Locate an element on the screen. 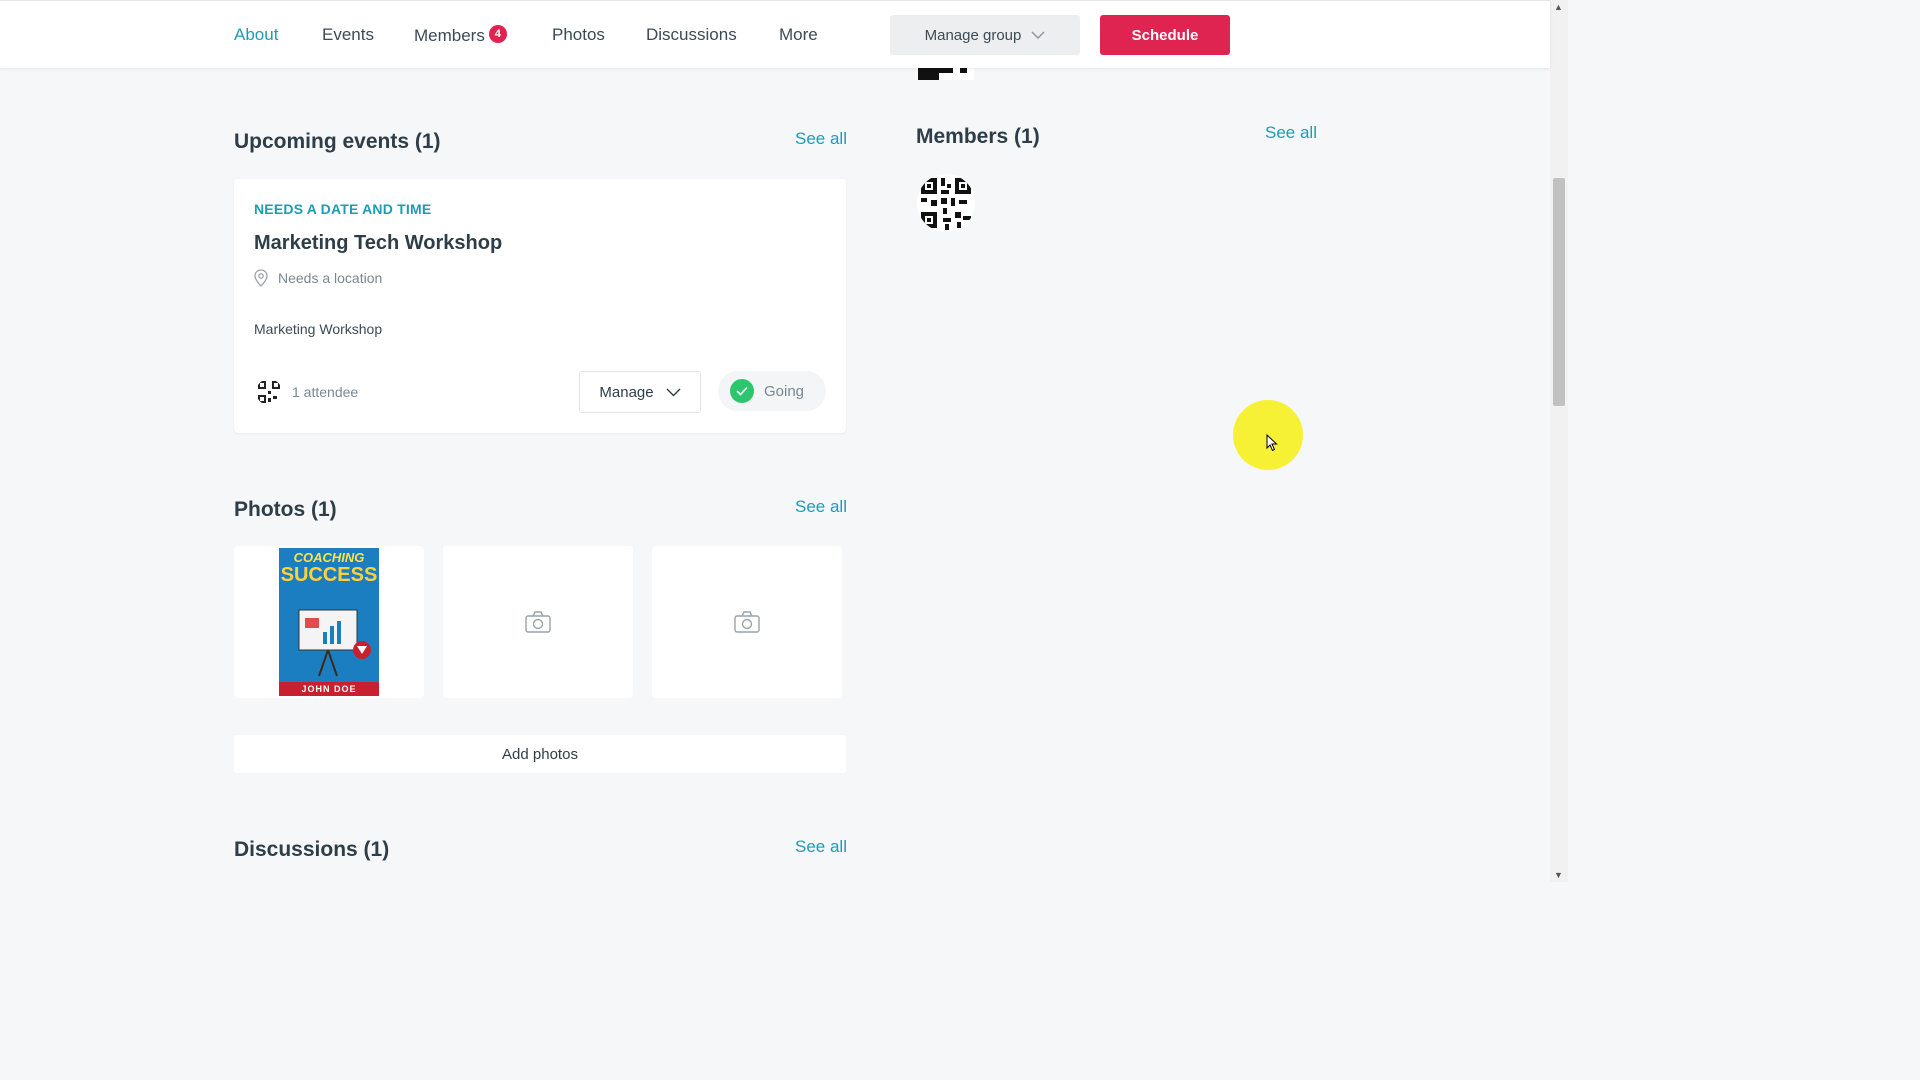 Image resolution: width=1920 pixels, height=1080 pixels. book-cover-image: COACHING SUCCESS JOHN DOE is located at coordinates (329, 622).